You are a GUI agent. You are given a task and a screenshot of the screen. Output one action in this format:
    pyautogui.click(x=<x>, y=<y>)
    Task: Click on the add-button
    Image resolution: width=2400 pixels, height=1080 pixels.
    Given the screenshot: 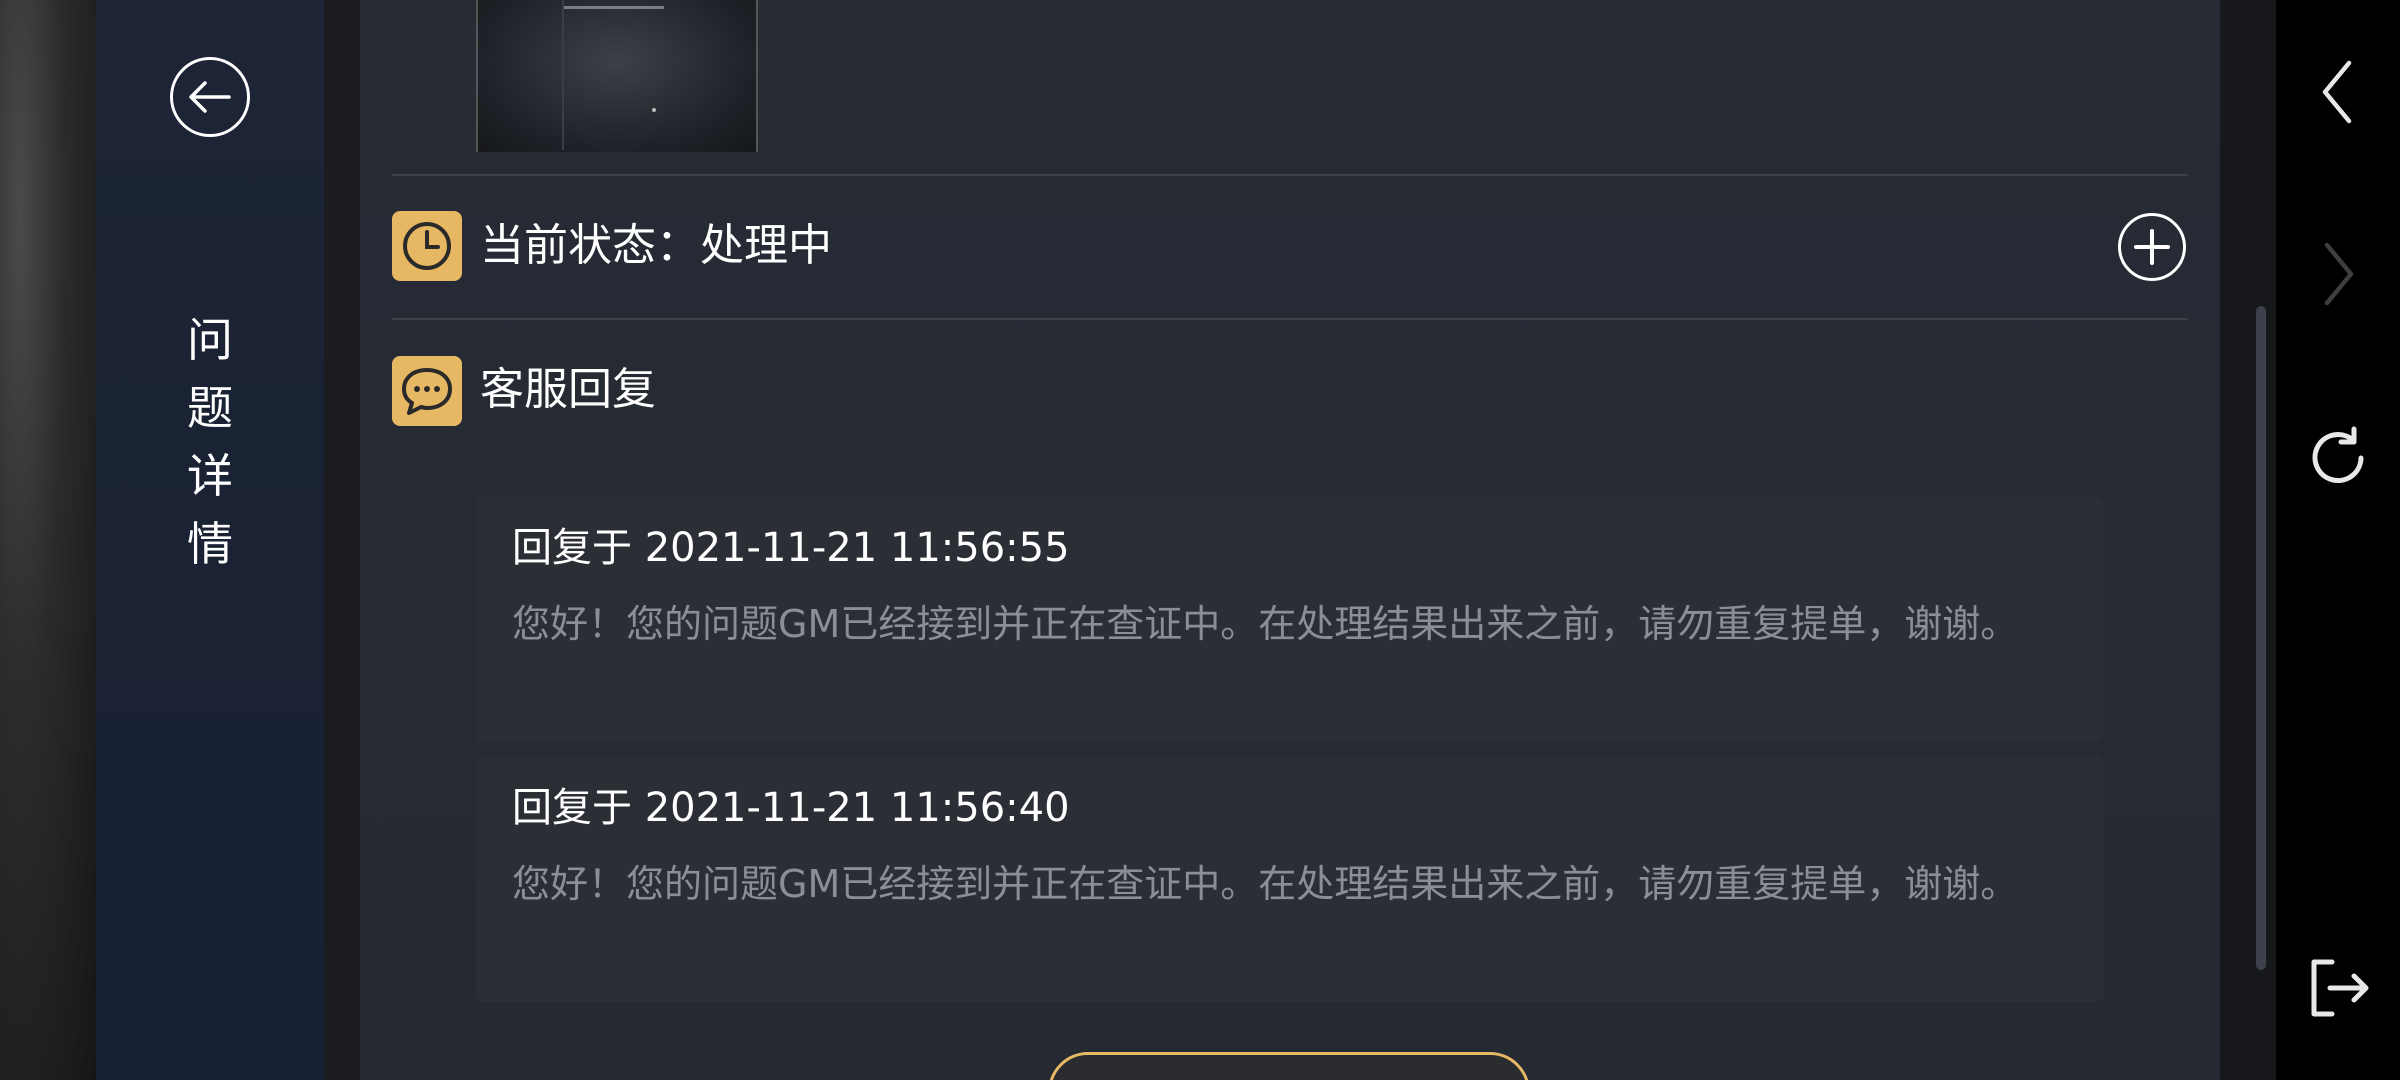 What is the action you would take?
    pyautogui.click(x=2152, y=247)
    